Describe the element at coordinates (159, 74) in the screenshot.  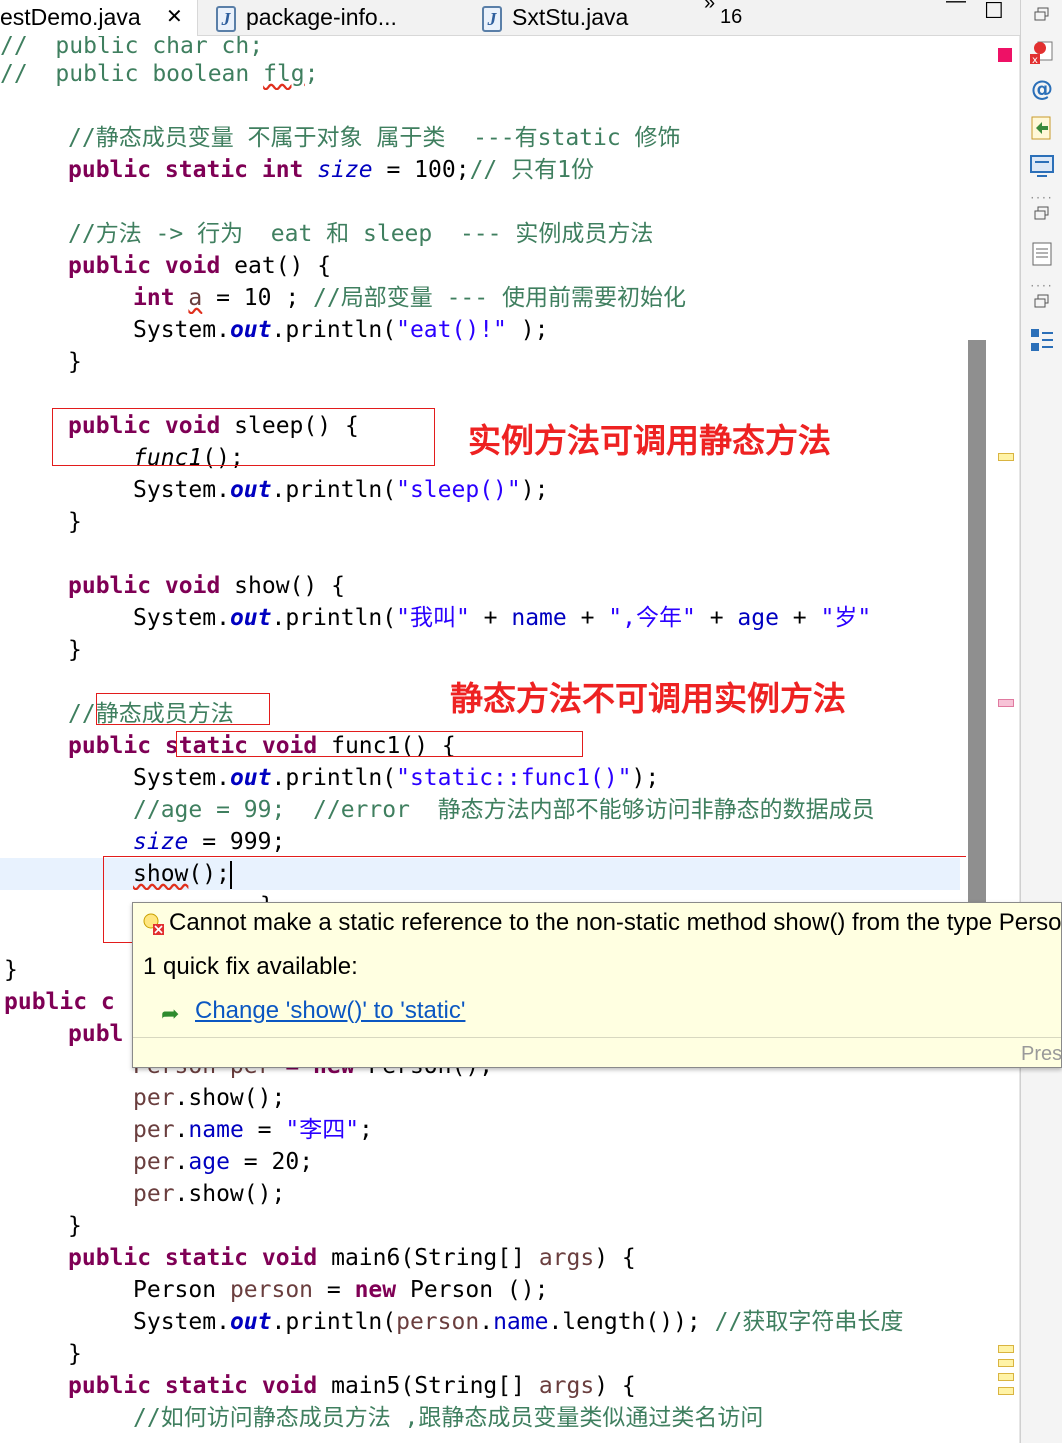
I see `code-line: // public boolean flg;` at that location.